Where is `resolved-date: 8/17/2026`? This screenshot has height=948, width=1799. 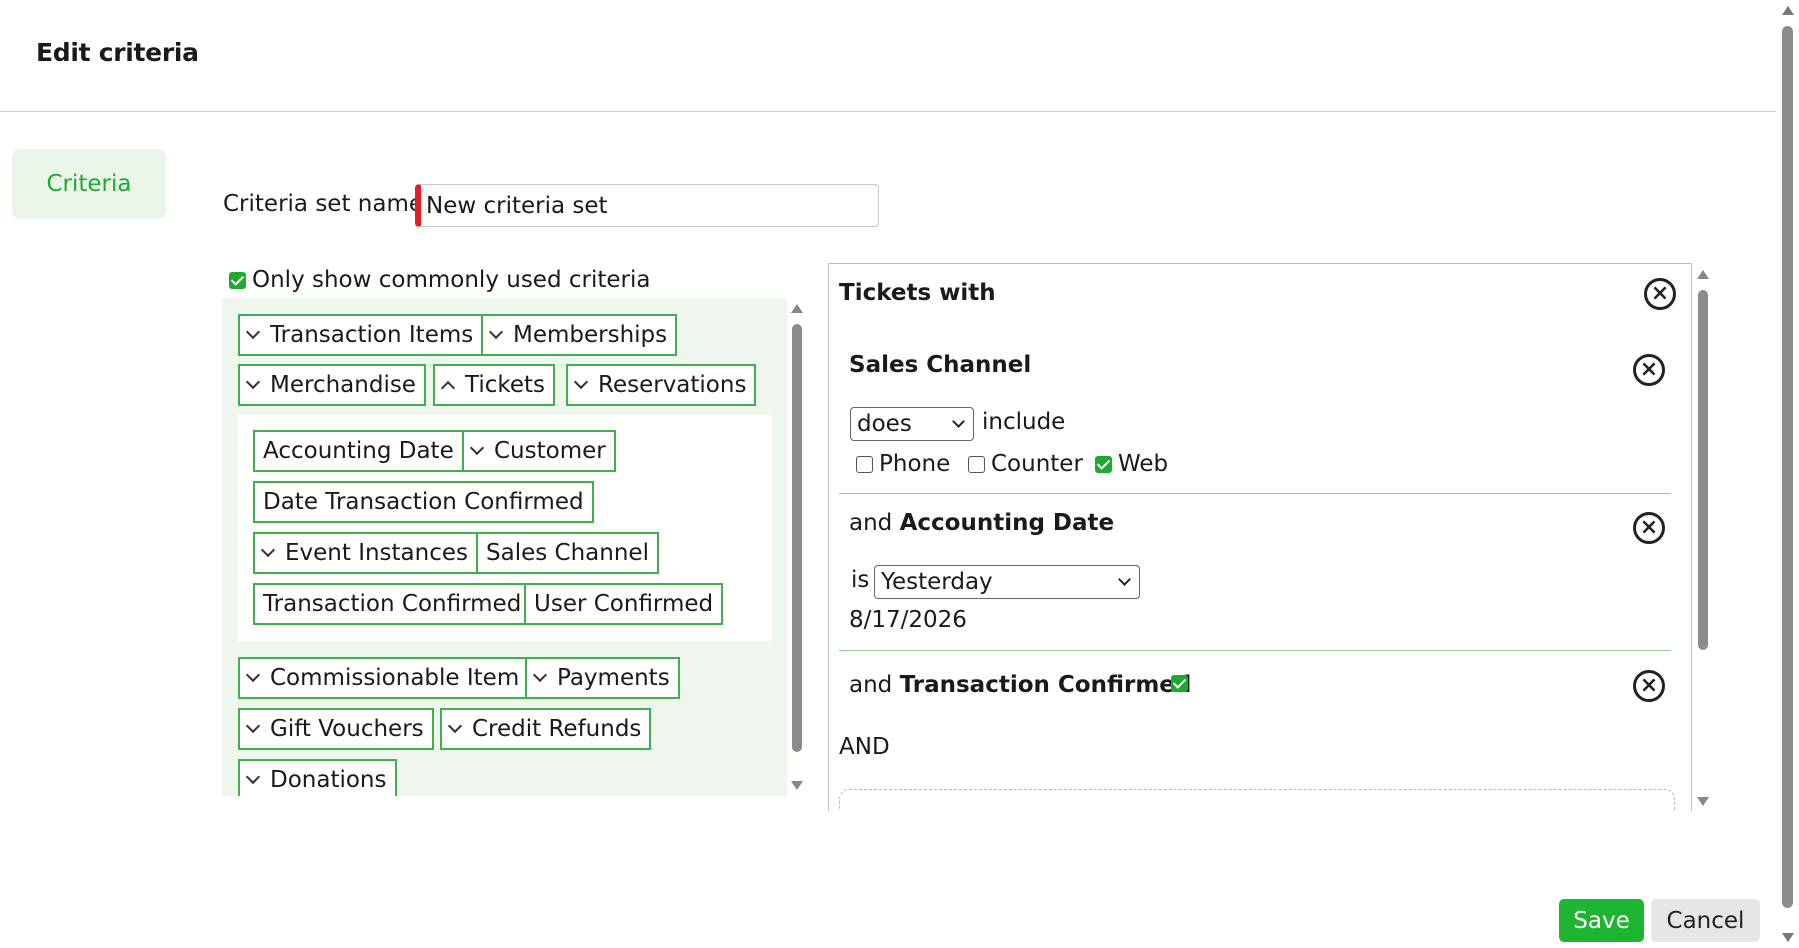 resolved-date: 8/17/2026 is located at coordinates (908, 620).